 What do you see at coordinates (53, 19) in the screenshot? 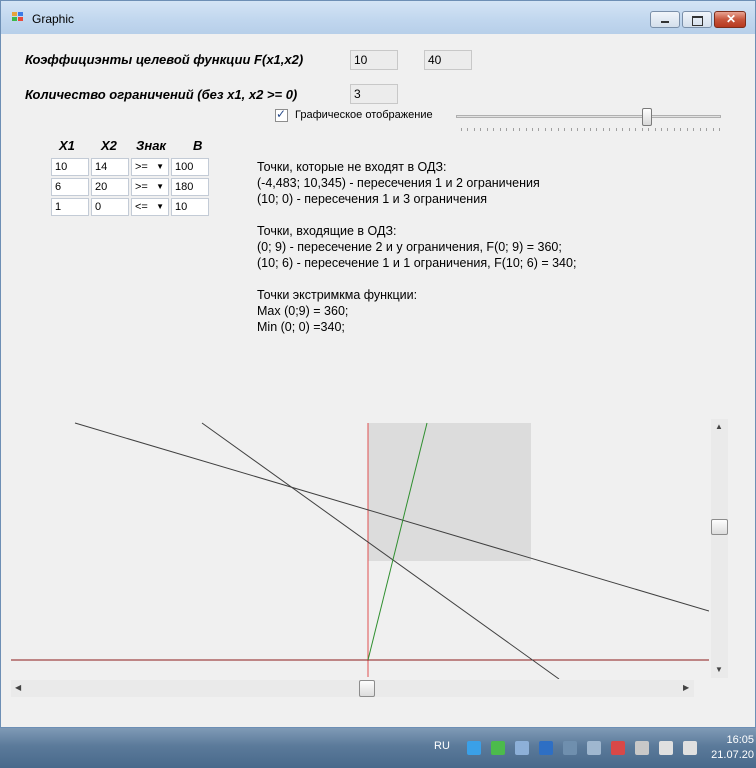
I see `window-title: Graphic` at bounding box center [53, 19].